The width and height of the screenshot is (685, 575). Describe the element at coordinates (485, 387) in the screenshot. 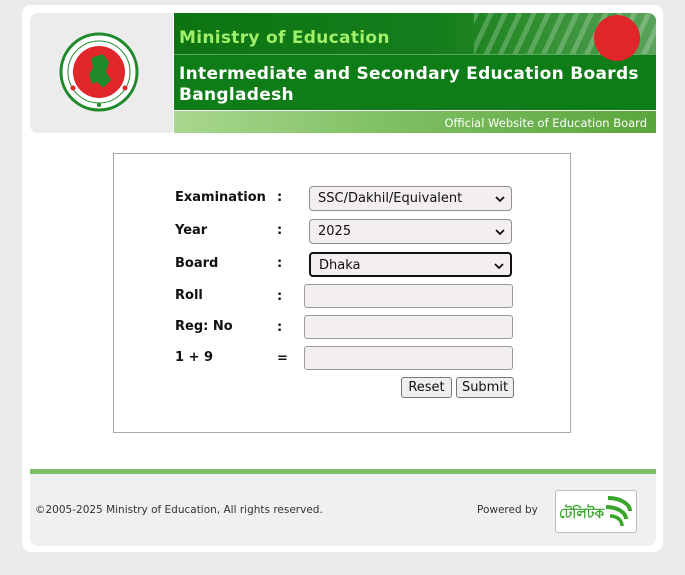

I see `submit-button: Submit` at that location.